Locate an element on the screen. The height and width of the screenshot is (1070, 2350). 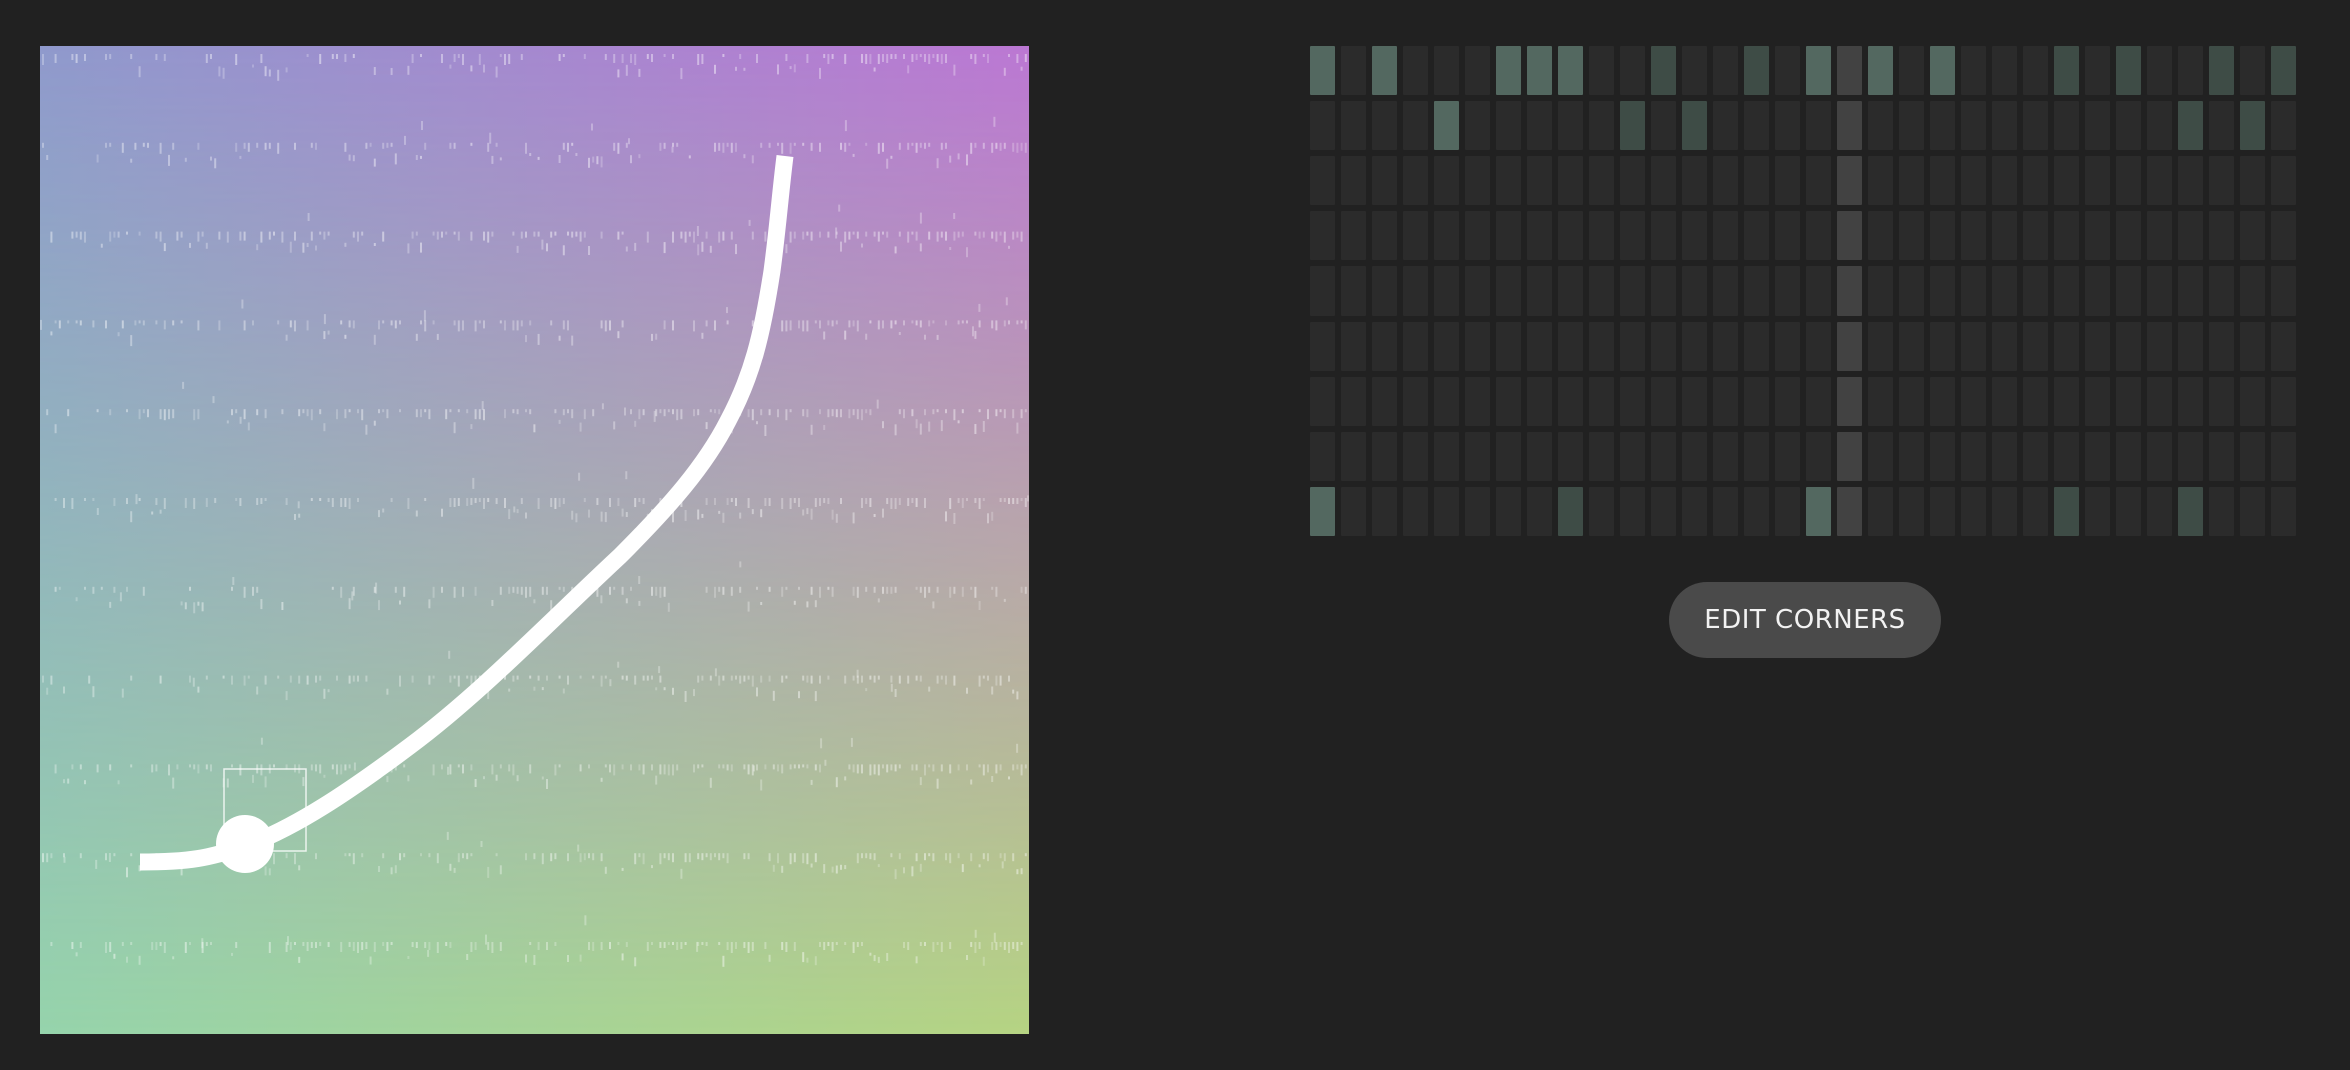
curve-handle is located at coordinates (245, 844).